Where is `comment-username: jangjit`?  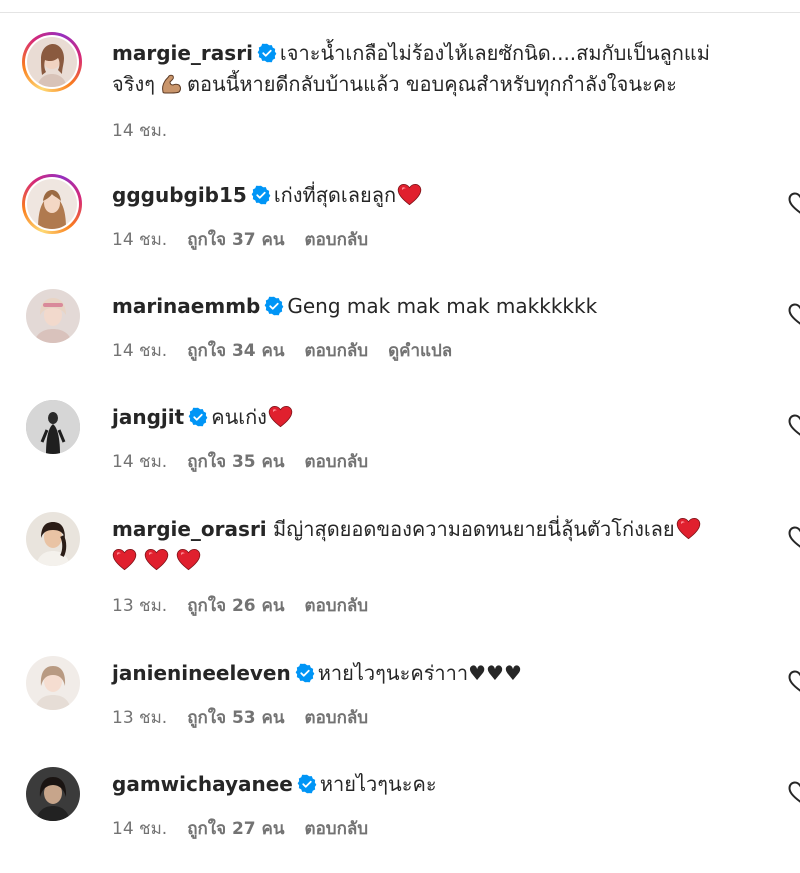 comment-username: jangjit is located at coordinates (148, 417).